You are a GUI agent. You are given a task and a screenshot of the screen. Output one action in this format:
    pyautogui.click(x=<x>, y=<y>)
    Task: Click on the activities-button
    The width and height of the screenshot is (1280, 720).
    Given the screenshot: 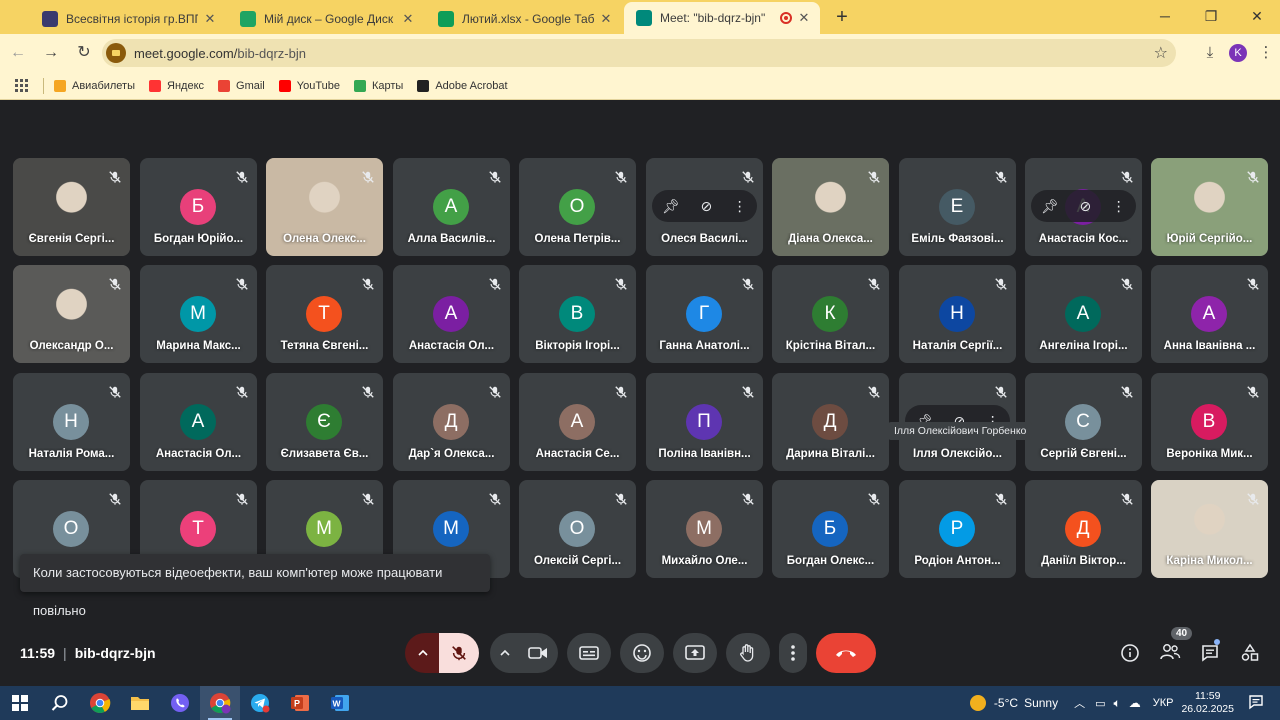 What is the action you would take?
    pyautogui.click(x=1250, y=655)
    